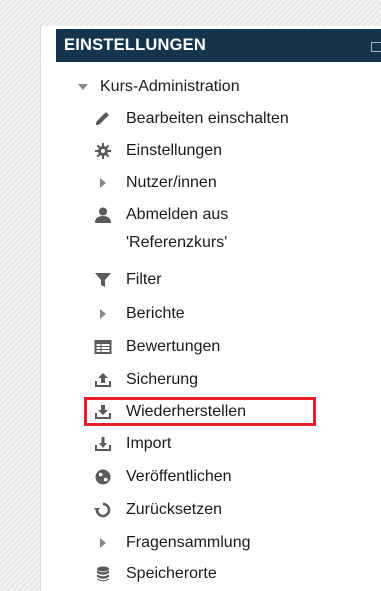 This screenshot has width=381, height=591. What do you see at coordinates (194, 280) in the screenshot?
I see `menu-item-filter: Filter` at bounding box center [194, 280].